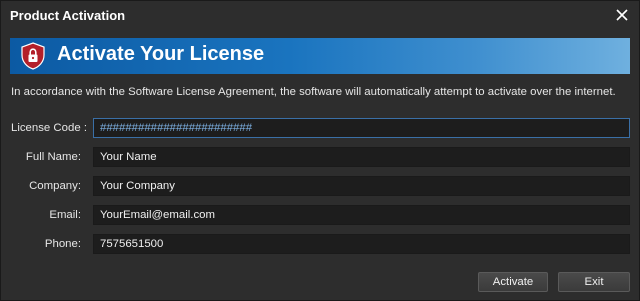 Image resolution: width=640 pixels, height=301 pixels. What do you see at coordinates (361, 128) in the screenshot?
I see `license-code-field` at bounding box center [361, 128].